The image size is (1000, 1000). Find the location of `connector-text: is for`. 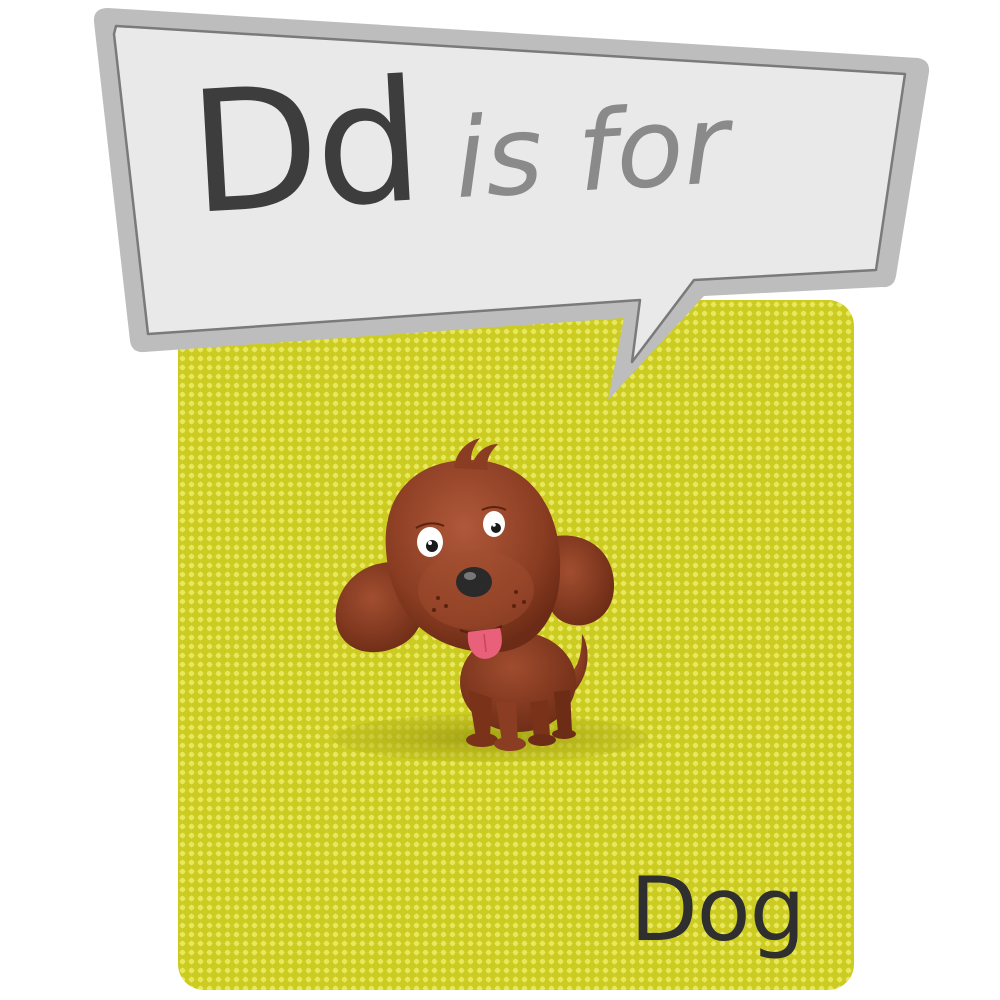

connector-text: is for is located at coordinates (591, 152).